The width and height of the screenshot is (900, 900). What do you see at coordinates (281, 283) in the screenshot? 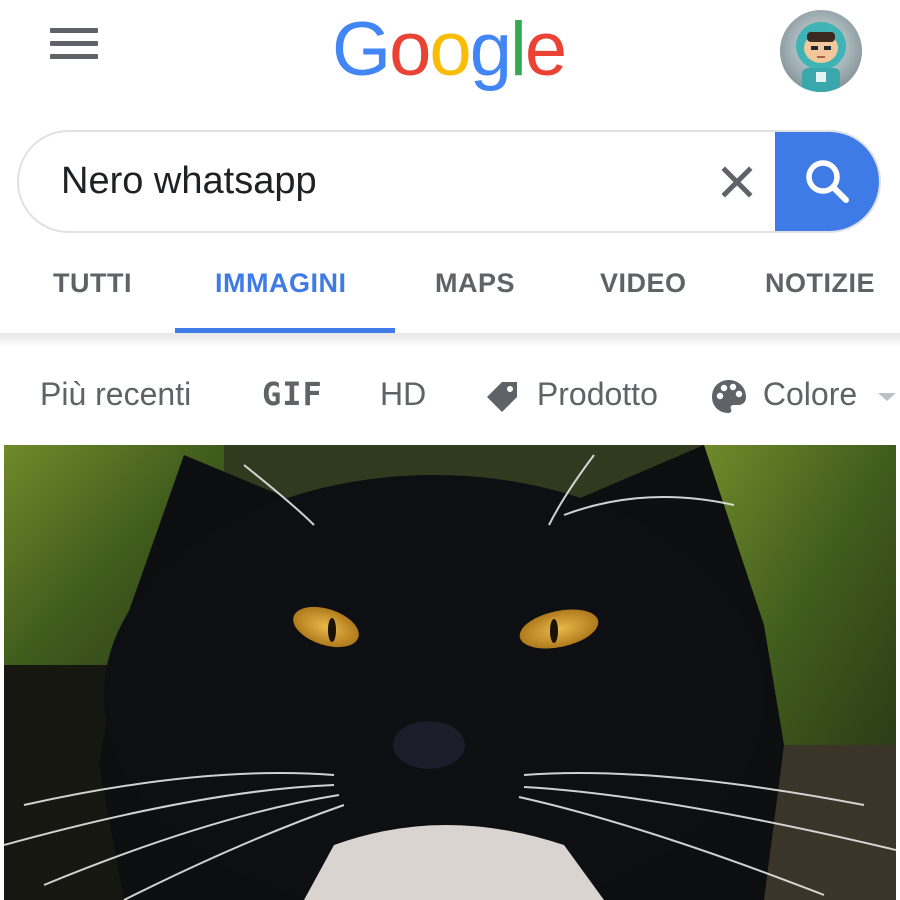
I see `tab-immagini: IMMAGINI` at bounding box center [281, 283].